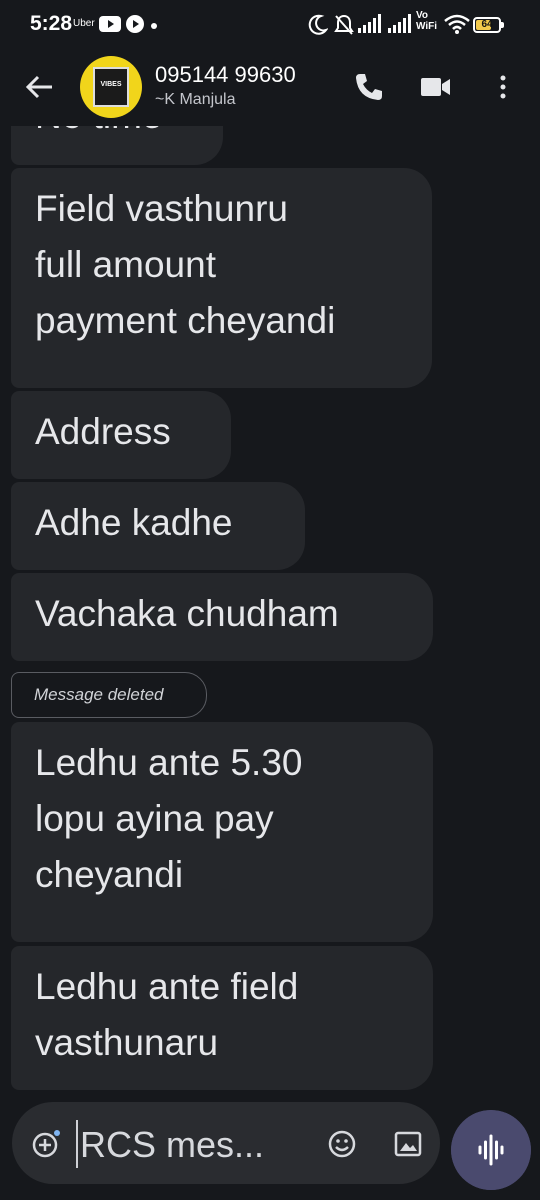 This screenshot has height=1200, width=540. I want to click on status-bar: 5:28 Uber Vo WiFi 64, so click(270, 25).